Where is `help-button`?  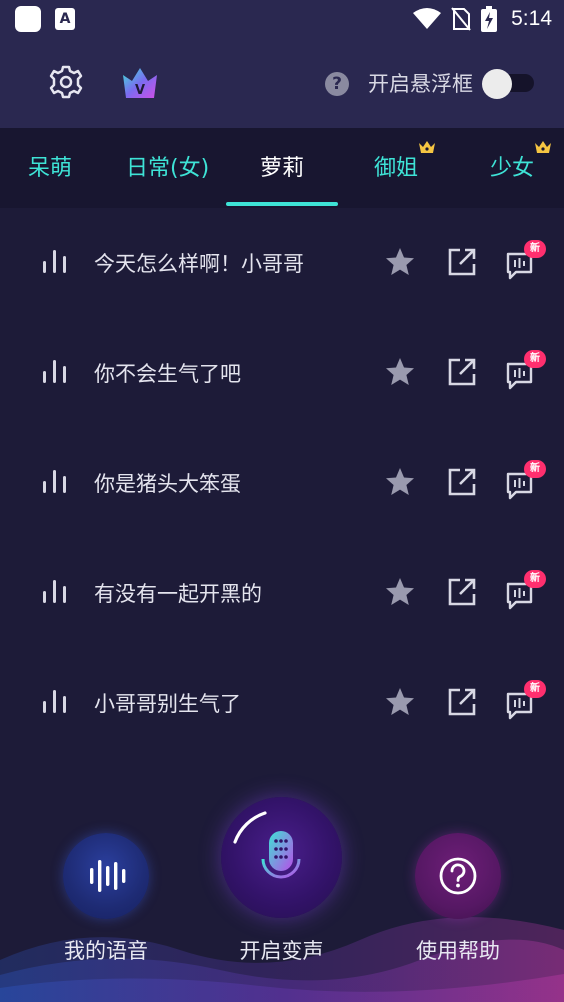 help-button is located at coordinates (458, 876).